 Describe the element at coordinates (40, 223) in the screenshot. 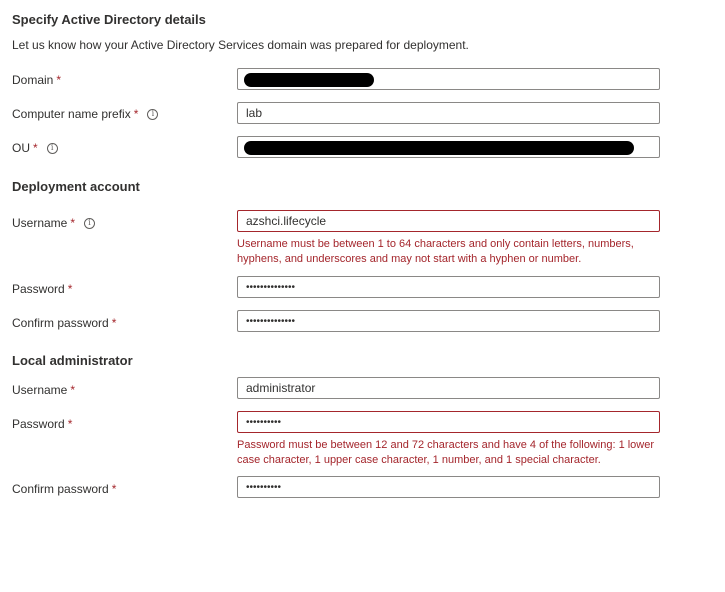

I see `deployment-username-label-text: Username` at that location.